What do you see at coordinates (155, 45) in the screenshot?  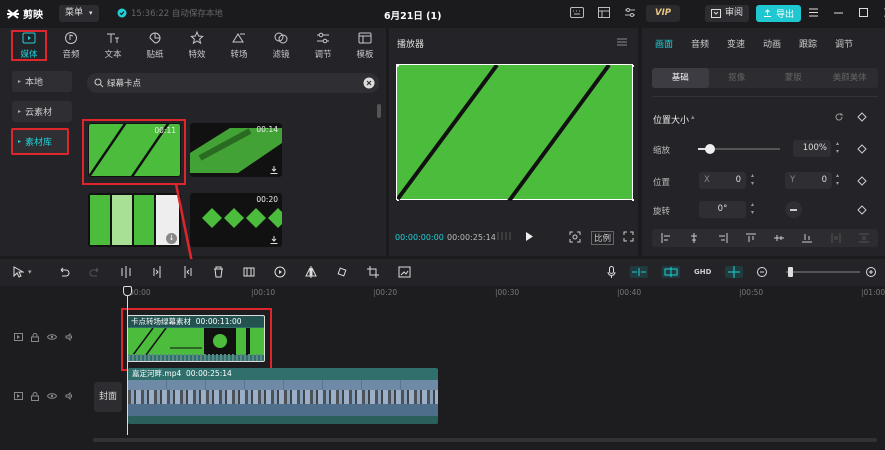 I see `tab-sticker: 贴纸` at bounding box center [155, 45].